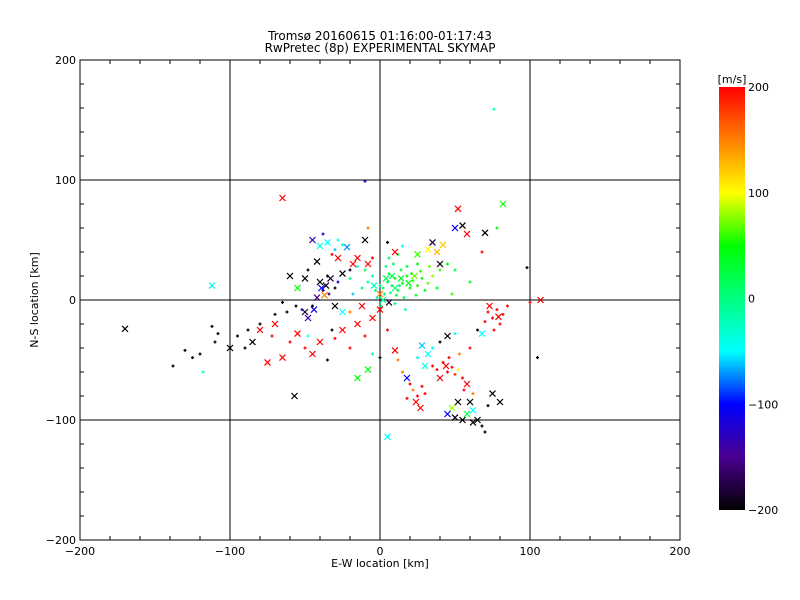 The height and width of the screenshot is (600, 800). What do you see at coordinates (751, 299) in the screenshot?
I see `colorbar-tick-label: 0` at bounding box center [751, 299].